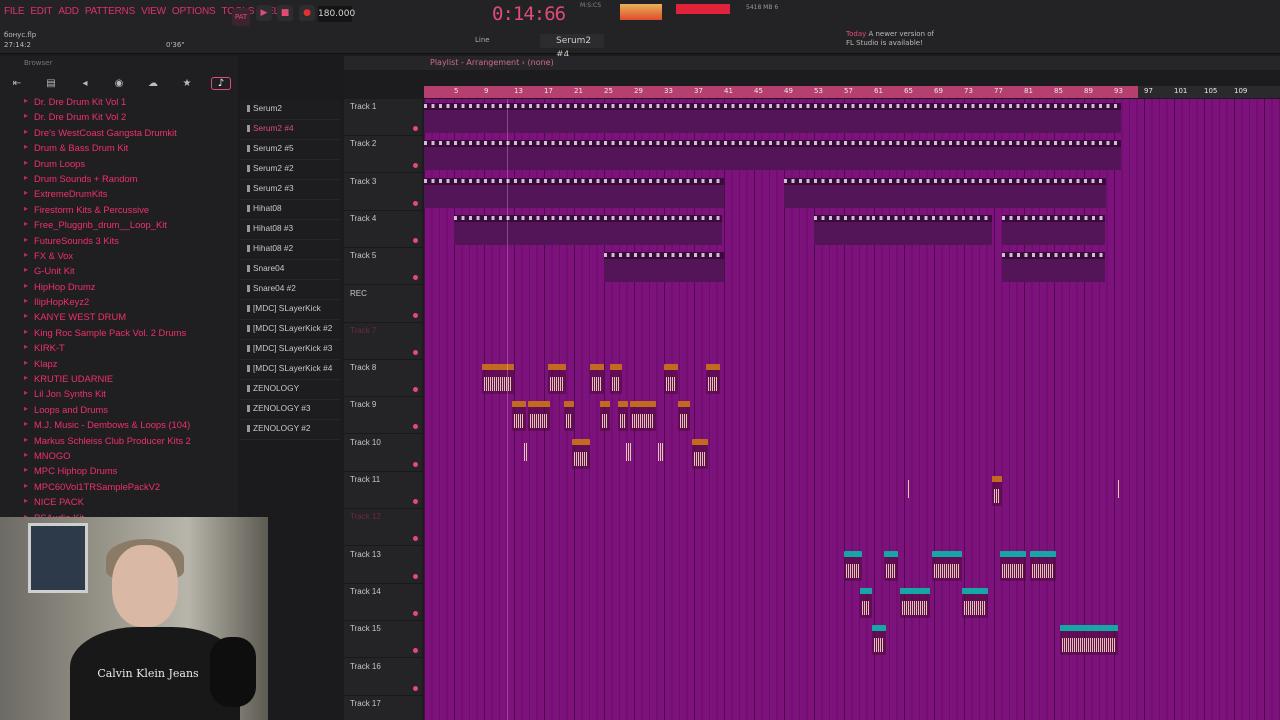  I want to click on browser-folder: KANYE WEST DRUM, so click(119, 318).